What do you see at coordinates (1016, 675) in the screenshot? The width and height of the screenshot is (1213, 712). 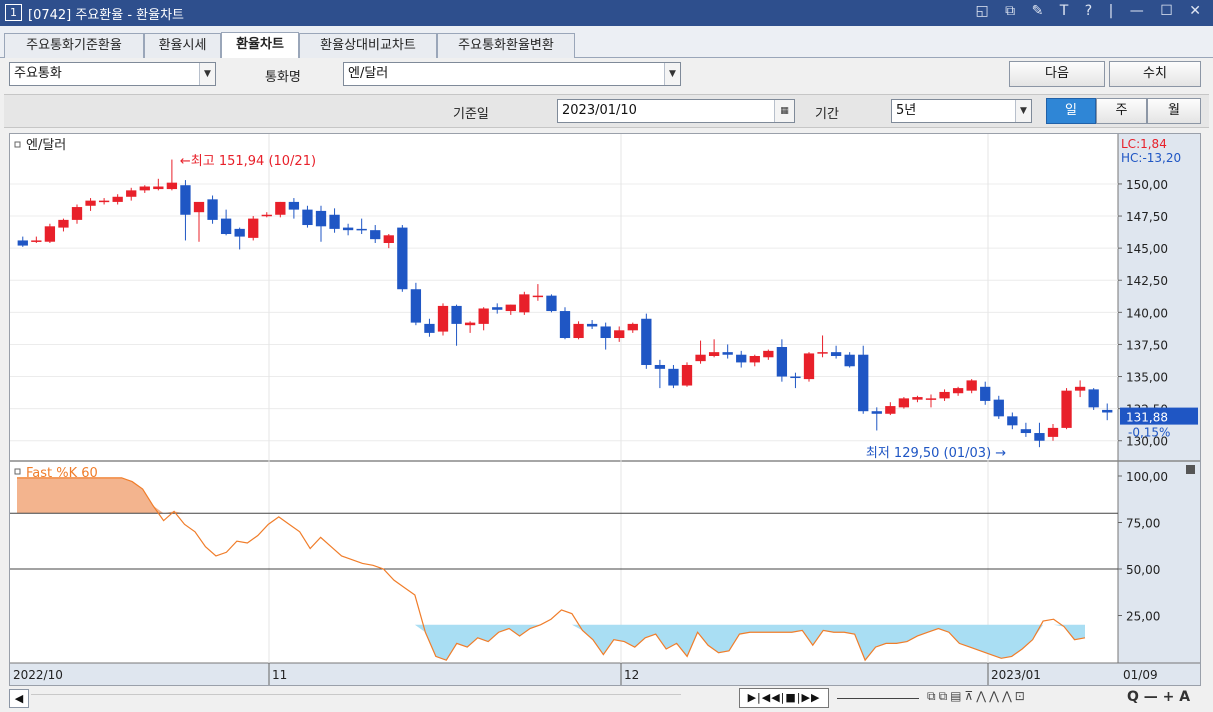 I see `time-axis-label: 2023/01` at bounding box center [1016, 675].